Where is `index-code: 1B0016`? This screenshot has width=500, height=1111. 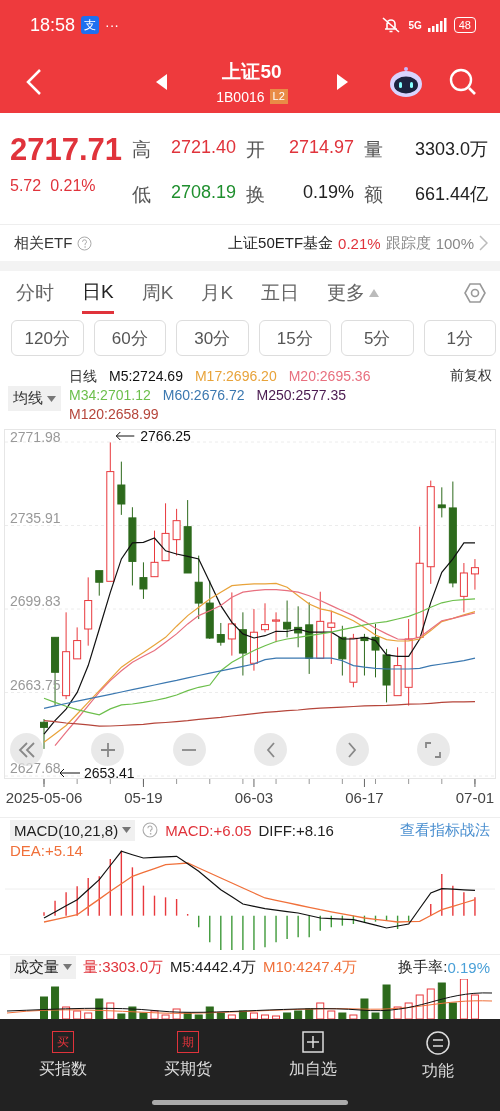
index-code: 1B0016 is located at coordinates (240, 96).